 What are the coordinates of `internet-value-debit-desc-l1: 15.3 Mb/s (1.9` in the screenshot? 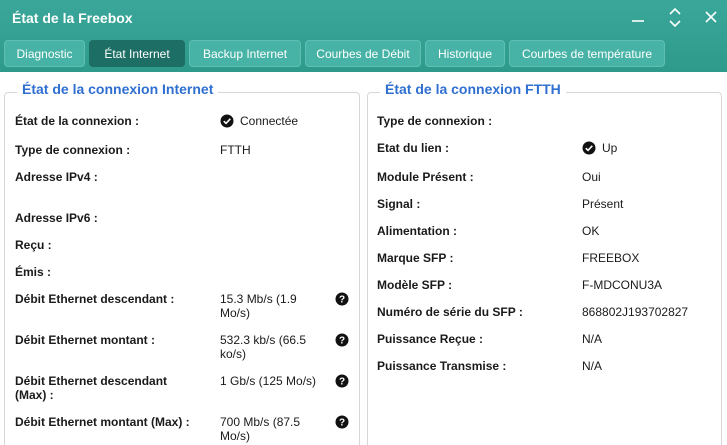 It's located at (258, 299).